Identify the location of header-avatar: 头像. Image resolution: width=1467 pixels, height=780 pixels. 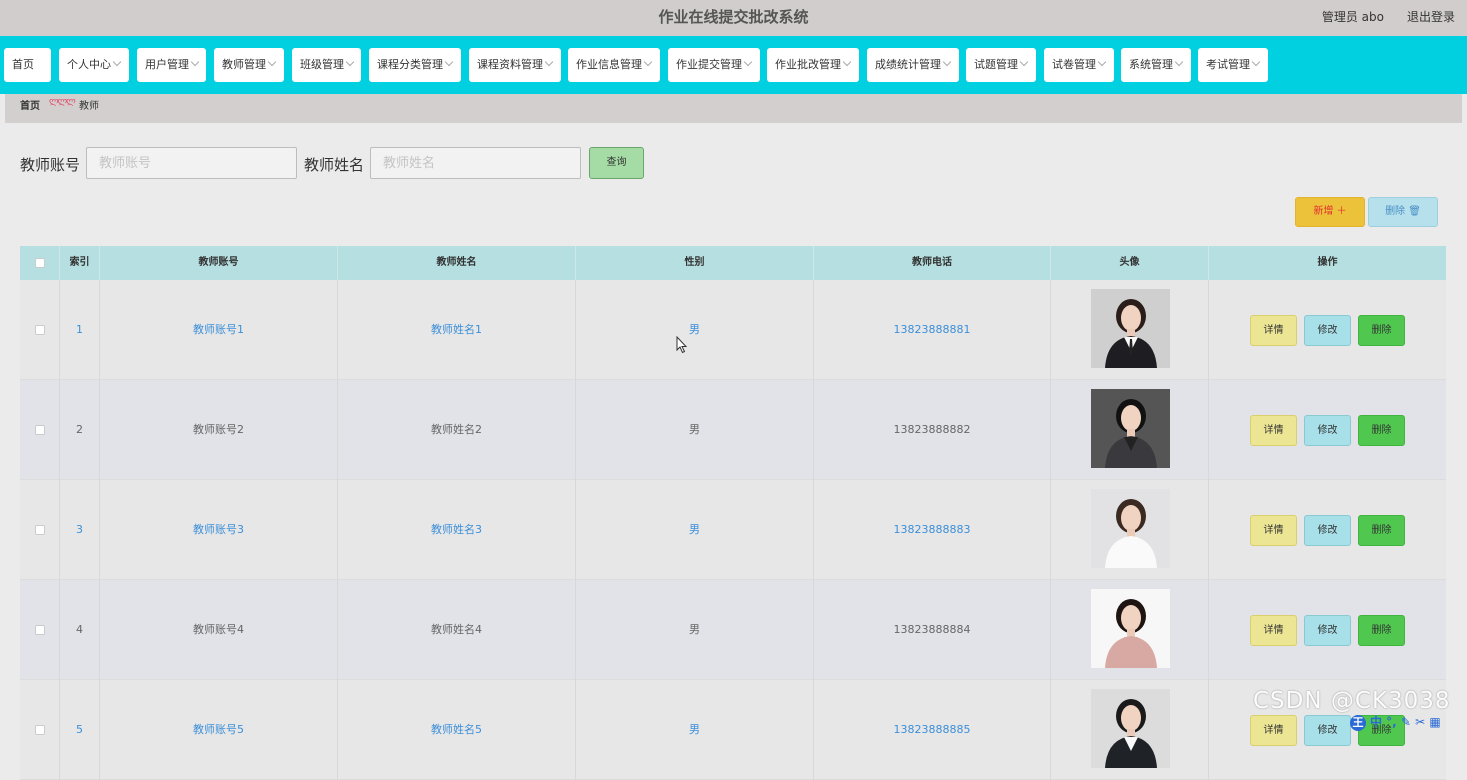
(1130, 263).